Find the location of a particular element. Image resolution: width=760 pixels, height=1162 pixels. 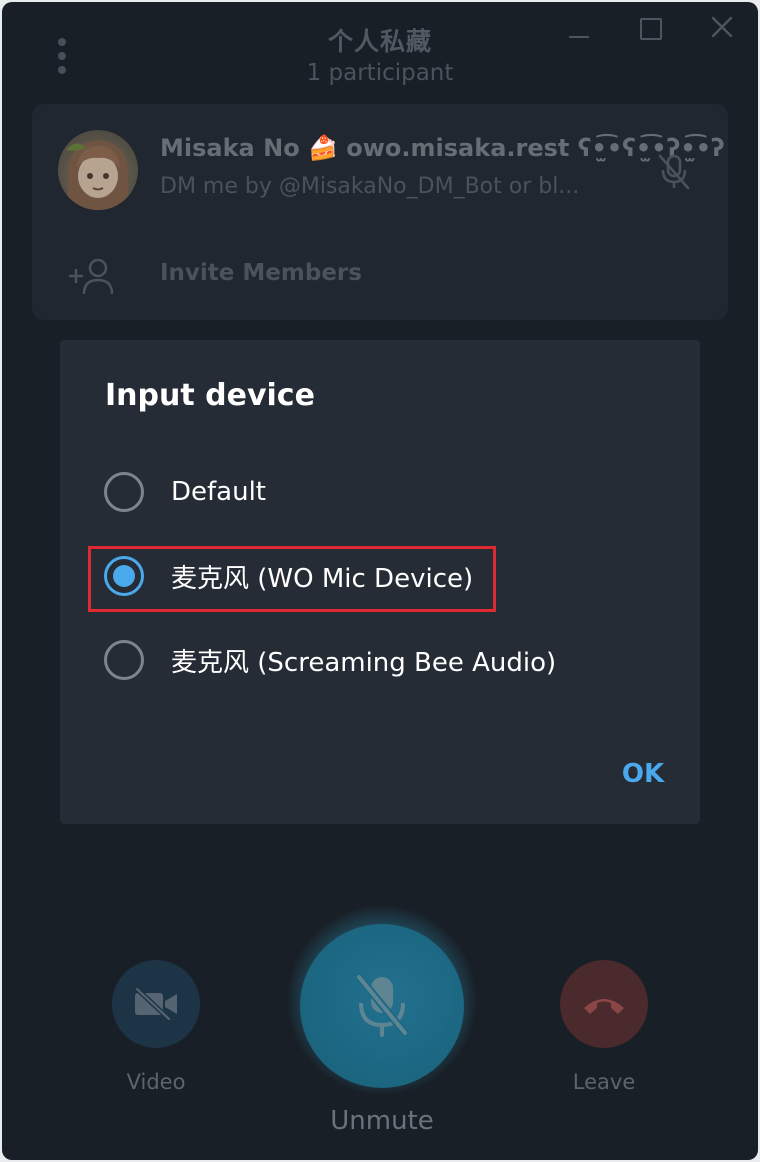

avatar is located at coordinates (98, 170).